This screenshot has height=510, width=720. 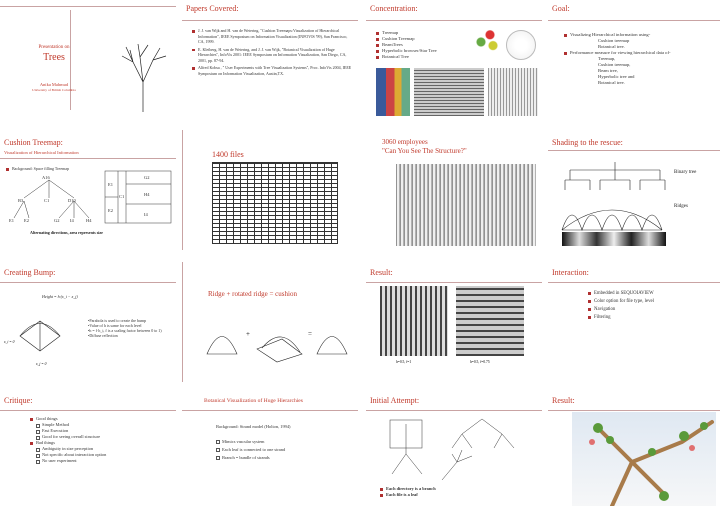 I want to click on slide-heading: Interaction:, so click(x=570, y=272).